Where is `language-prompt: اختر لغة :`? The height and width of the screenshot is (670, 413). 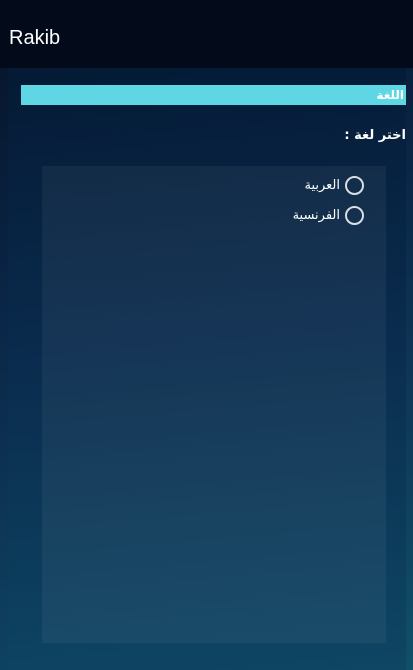
language-prompt: اختر لغة : is located at coordinates (375, 135).